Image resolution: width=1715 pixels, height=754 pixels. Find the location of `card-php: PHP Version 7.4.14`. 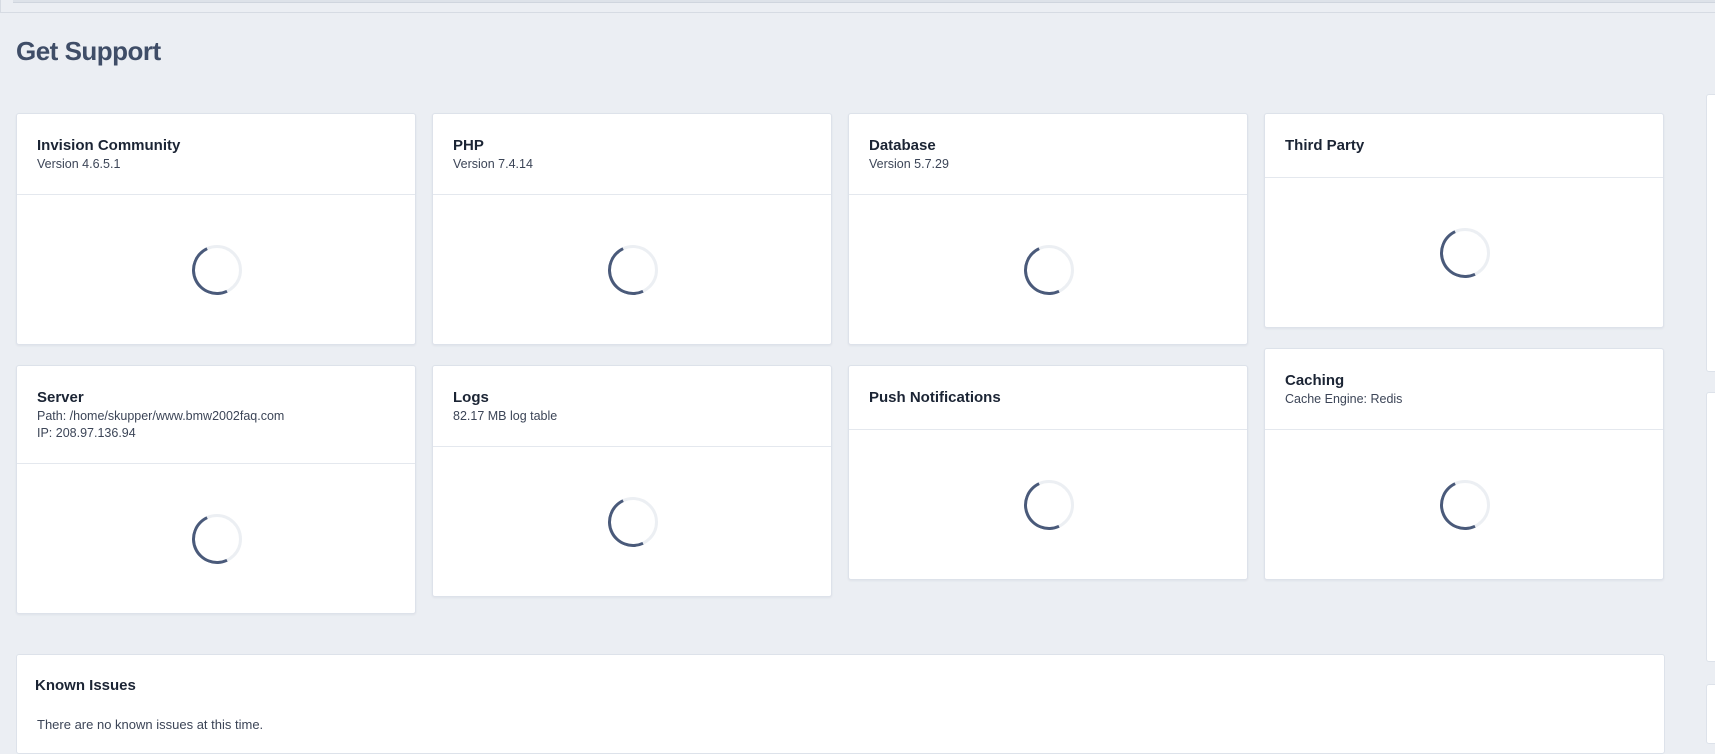

card-php: PHP Version 7.4.14 is located at coordinates (632, 229).